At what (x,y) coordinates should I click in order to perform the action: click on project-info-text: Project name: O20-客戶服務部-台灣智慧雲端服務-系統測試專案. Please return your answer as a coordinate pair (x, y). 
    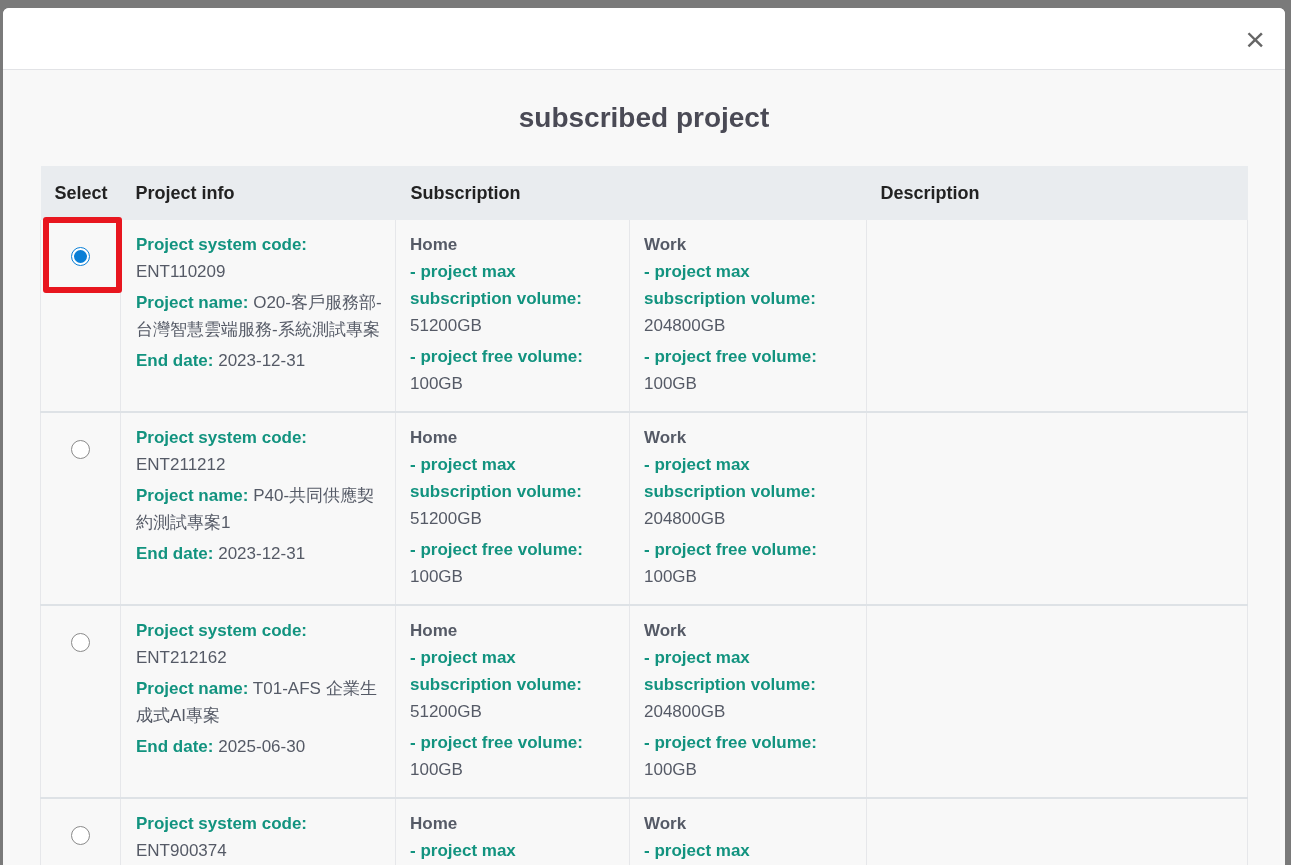
    Looking at the image, I should click on (259, 316).